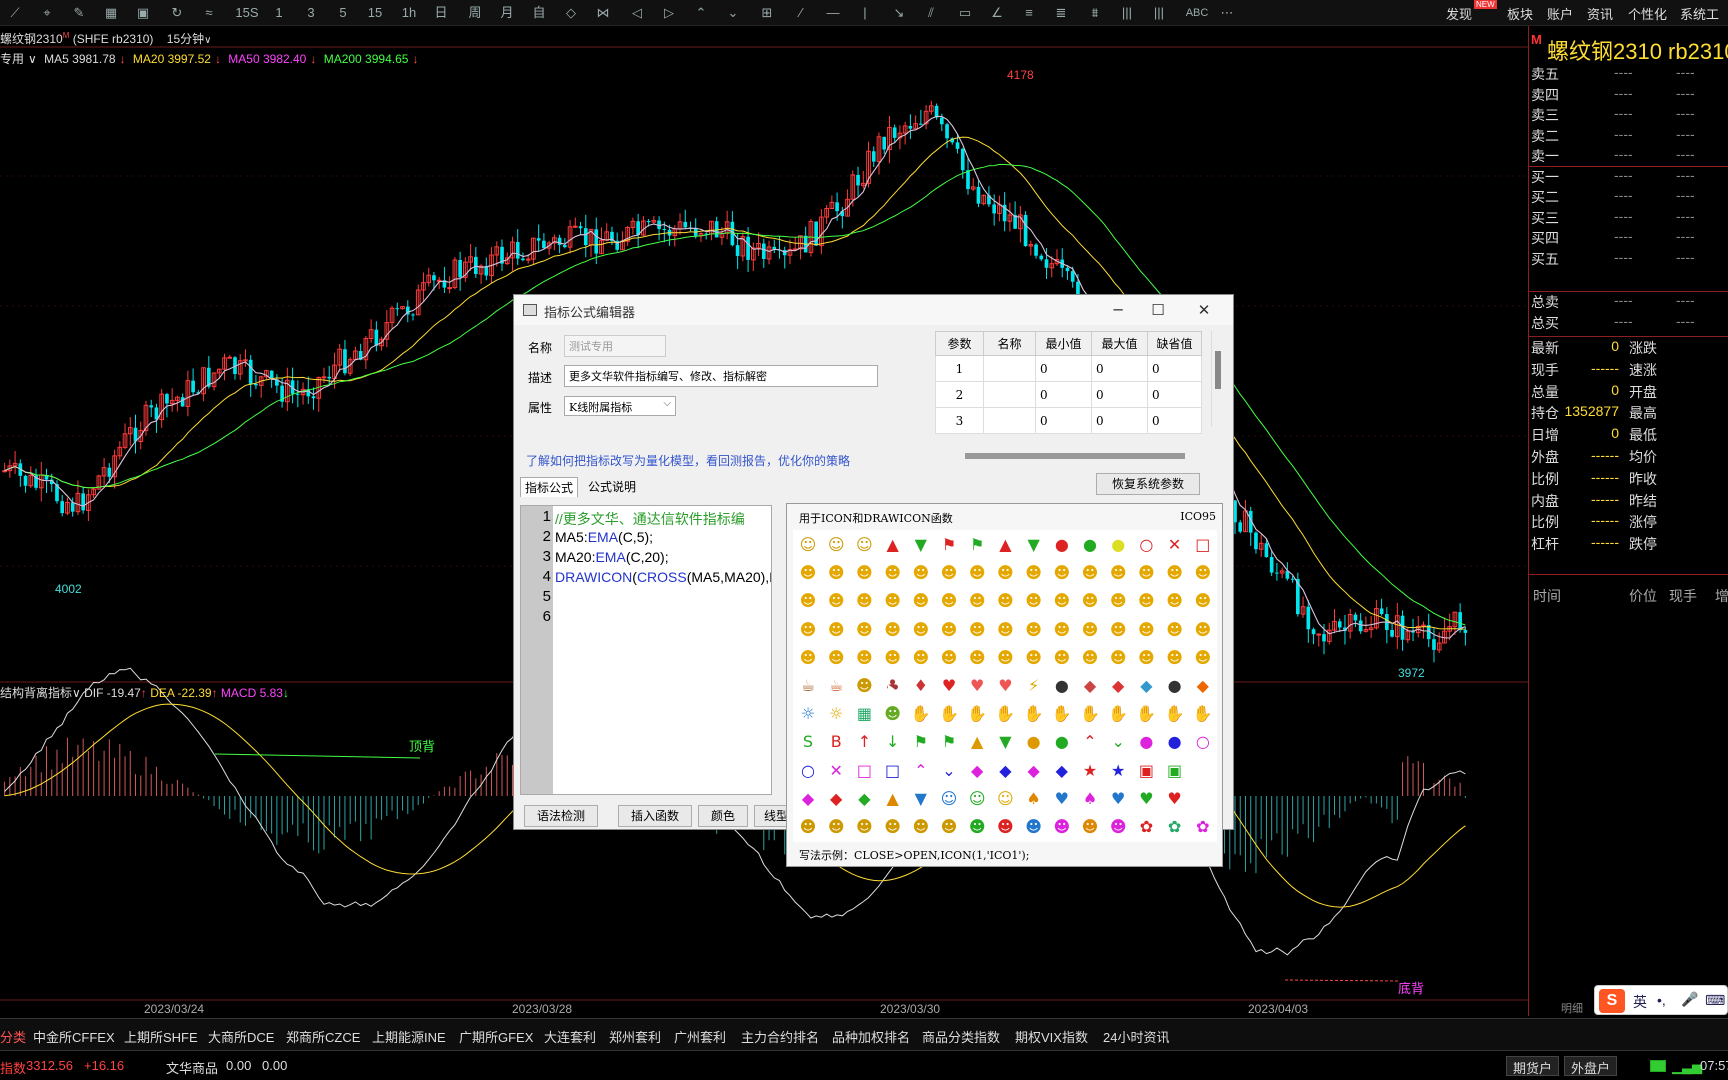 The height and width of the screenshot is (1080, 1728). I want to click on menu-discover: 发现, so click(1459, 13).